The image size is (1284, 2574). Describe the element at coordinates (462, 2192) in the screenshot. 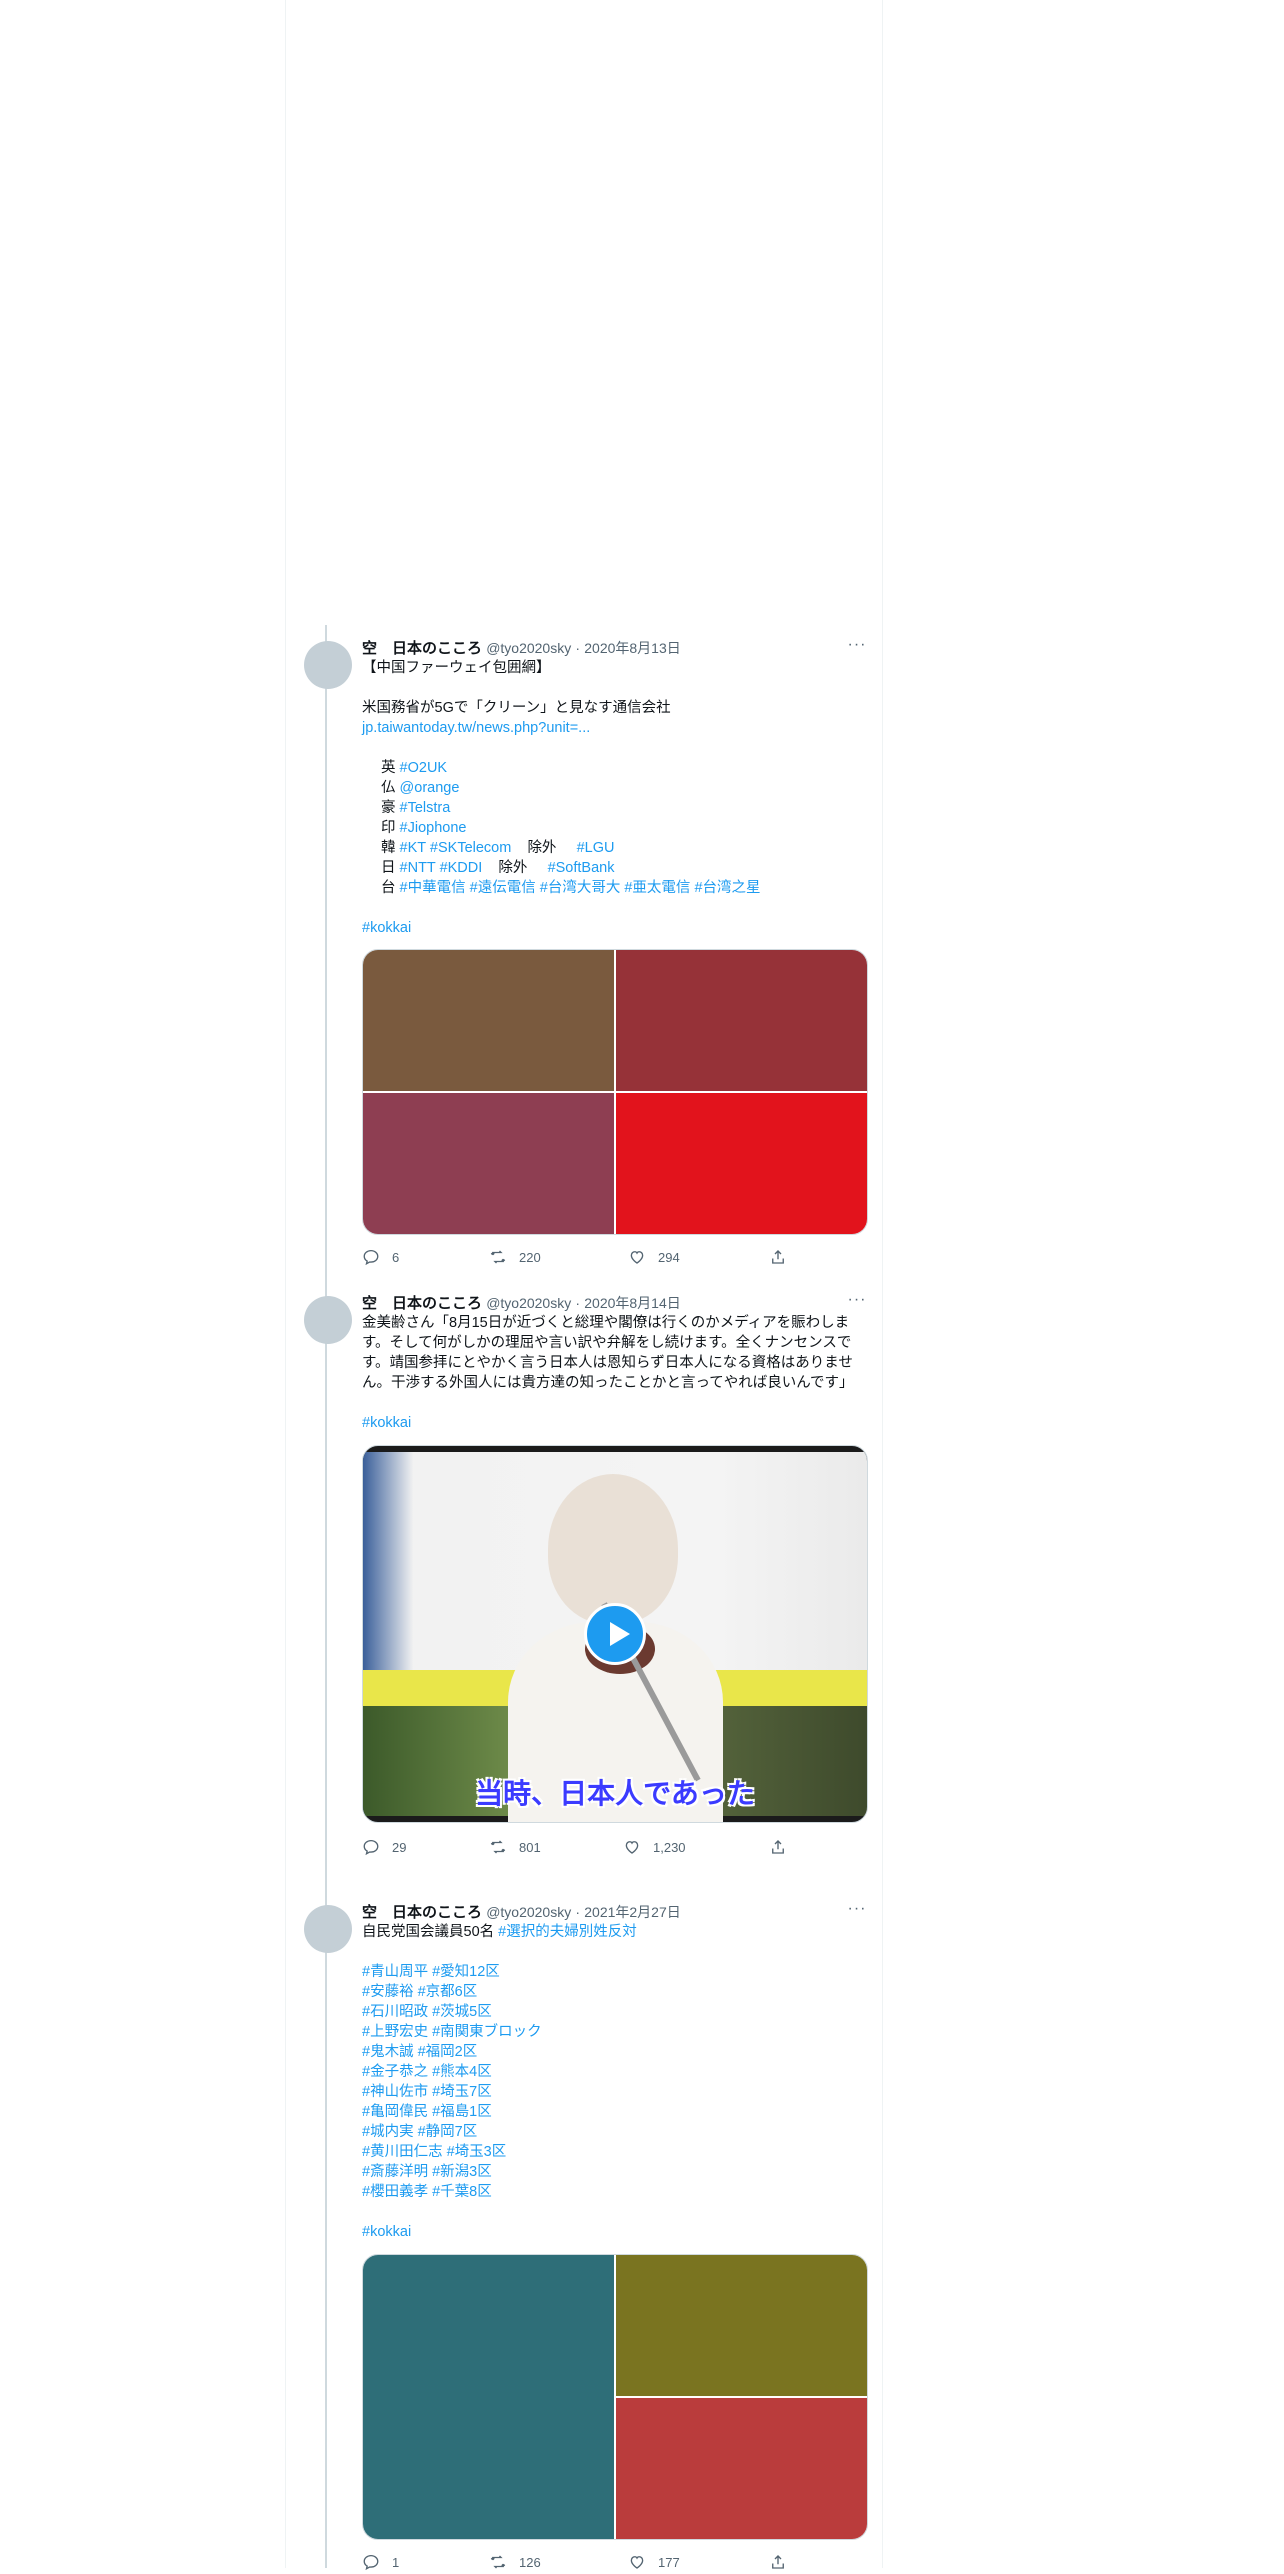

I see `hashtag-link: #千葉8区` at that location.